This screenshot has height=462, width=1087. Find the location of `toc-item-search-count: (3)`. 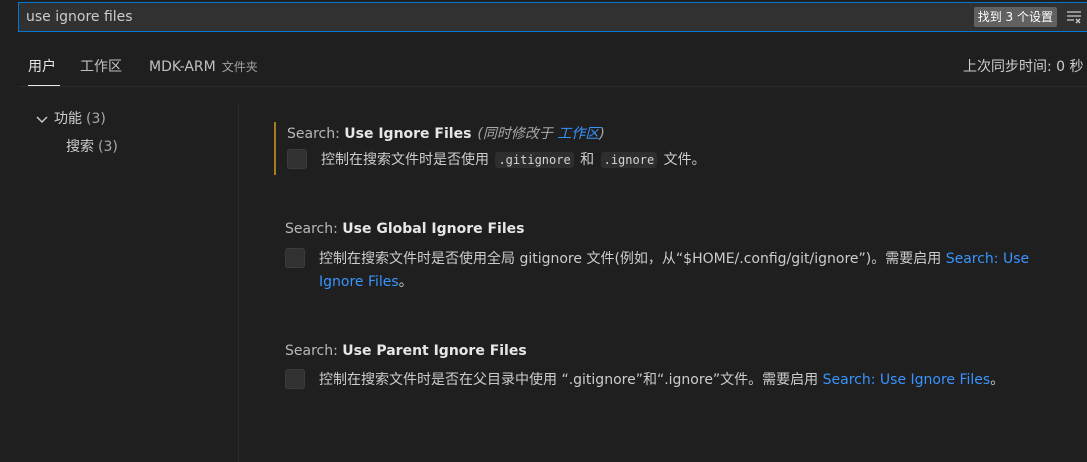

toc-item-search-count: (3) is located at coordinates (108, 147).